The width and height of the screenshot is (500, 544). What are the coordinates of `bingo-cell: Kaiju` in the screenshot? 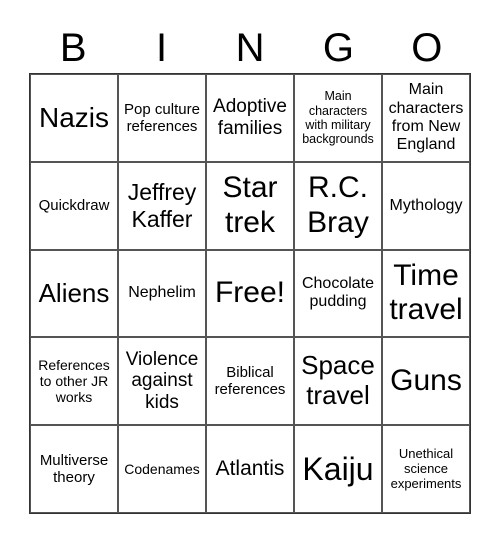 It's located at (338, 469).